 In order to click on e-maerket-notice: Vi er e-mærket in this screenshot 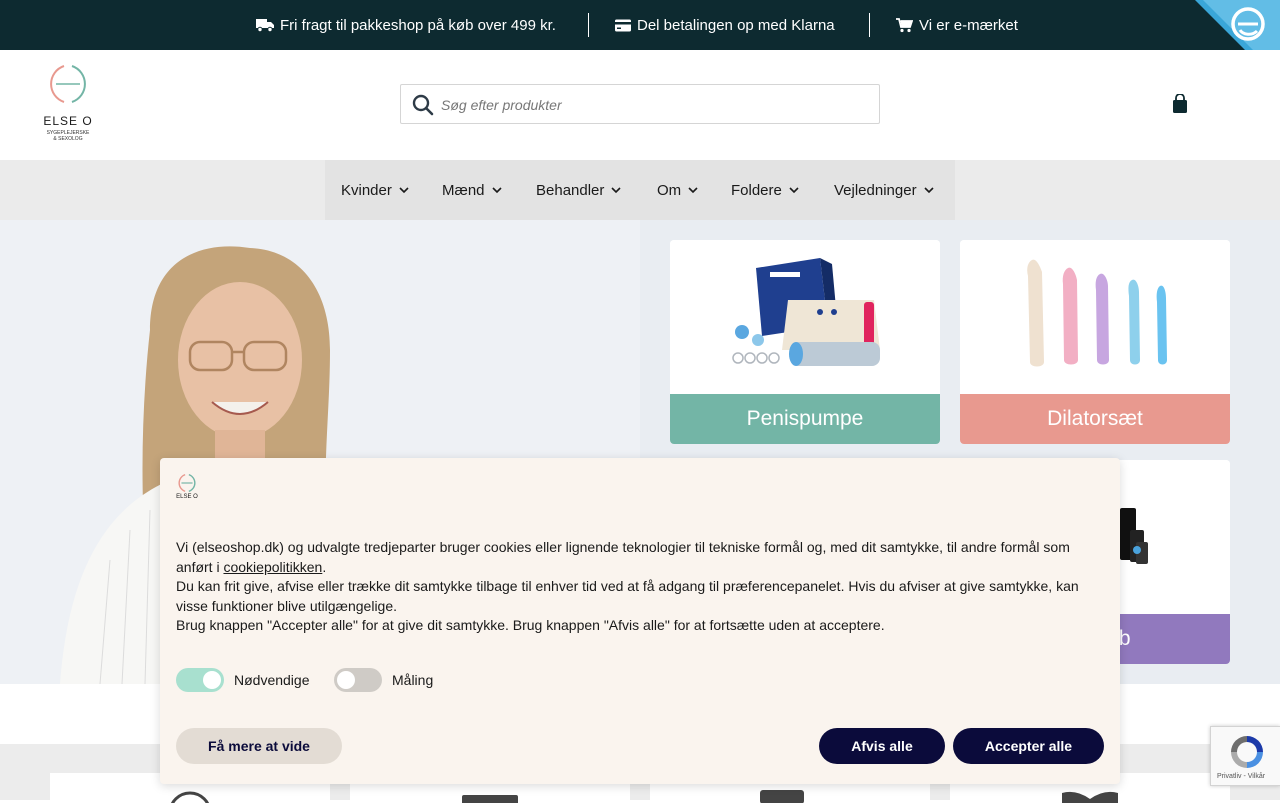, I will do `click(957, 25)`.